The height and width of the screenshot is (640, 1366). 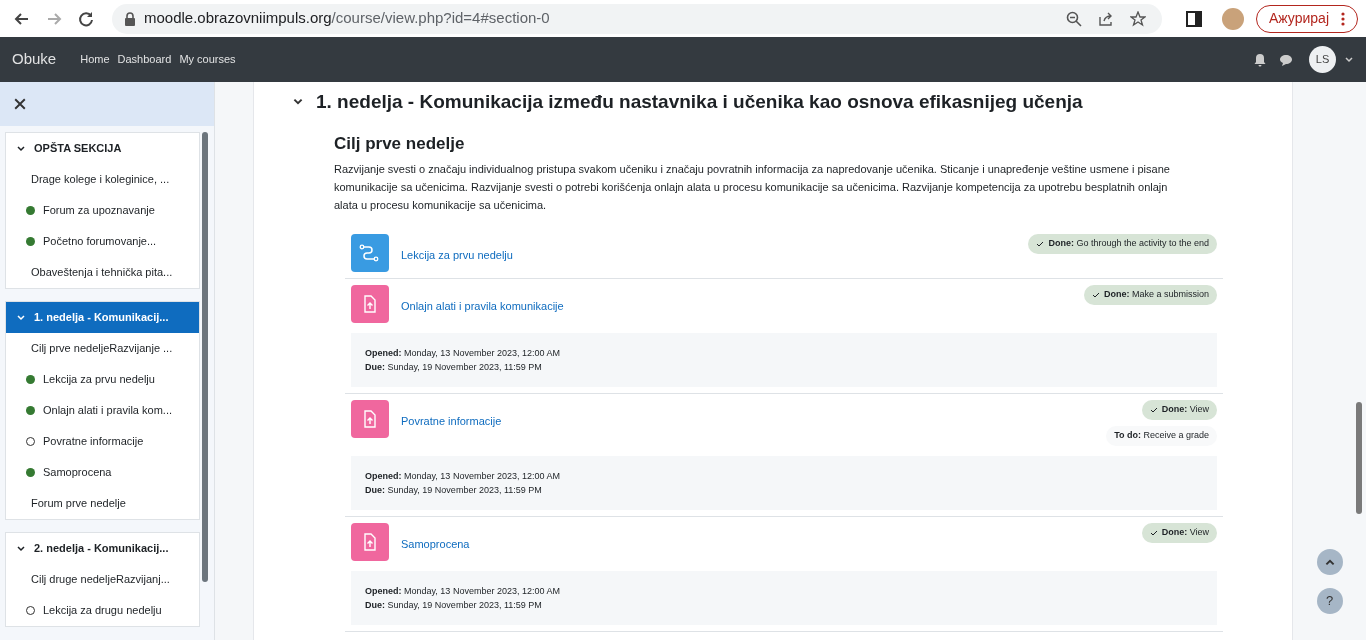 What do you see at coordinates (752, 187) in the screenshot?
I see `summary-text: Razvijanje svesti o značaju individualnog pristupa svakom učeniku i značaju povratnih informacija za napredovanje učenika. Sticanje i unapređenje veštine usmene i pisane komunikacije sa učenicima. Razvijanje svesti o potrebi korišćenja onlajn alata u procesu komunikacije sa učenicima. Razvijanje kompetencija za upotrebu besplatnih onlajn alata u procesu komunikacije sa učenicima.` at bounding box center [752, 187].